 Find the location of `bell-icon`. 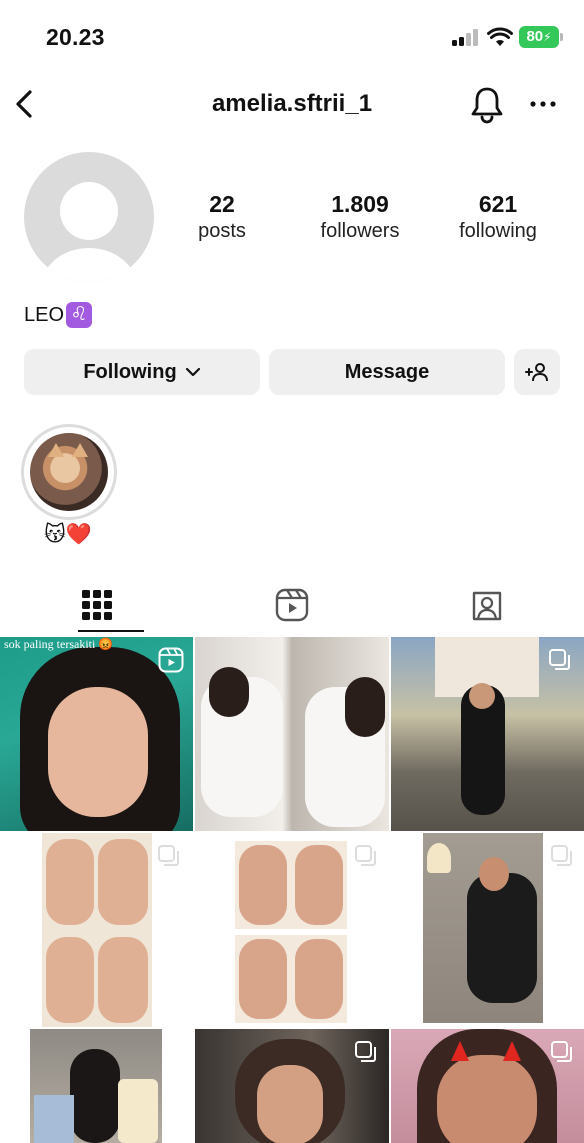

bell-icon is located at coordinates (487, 104).